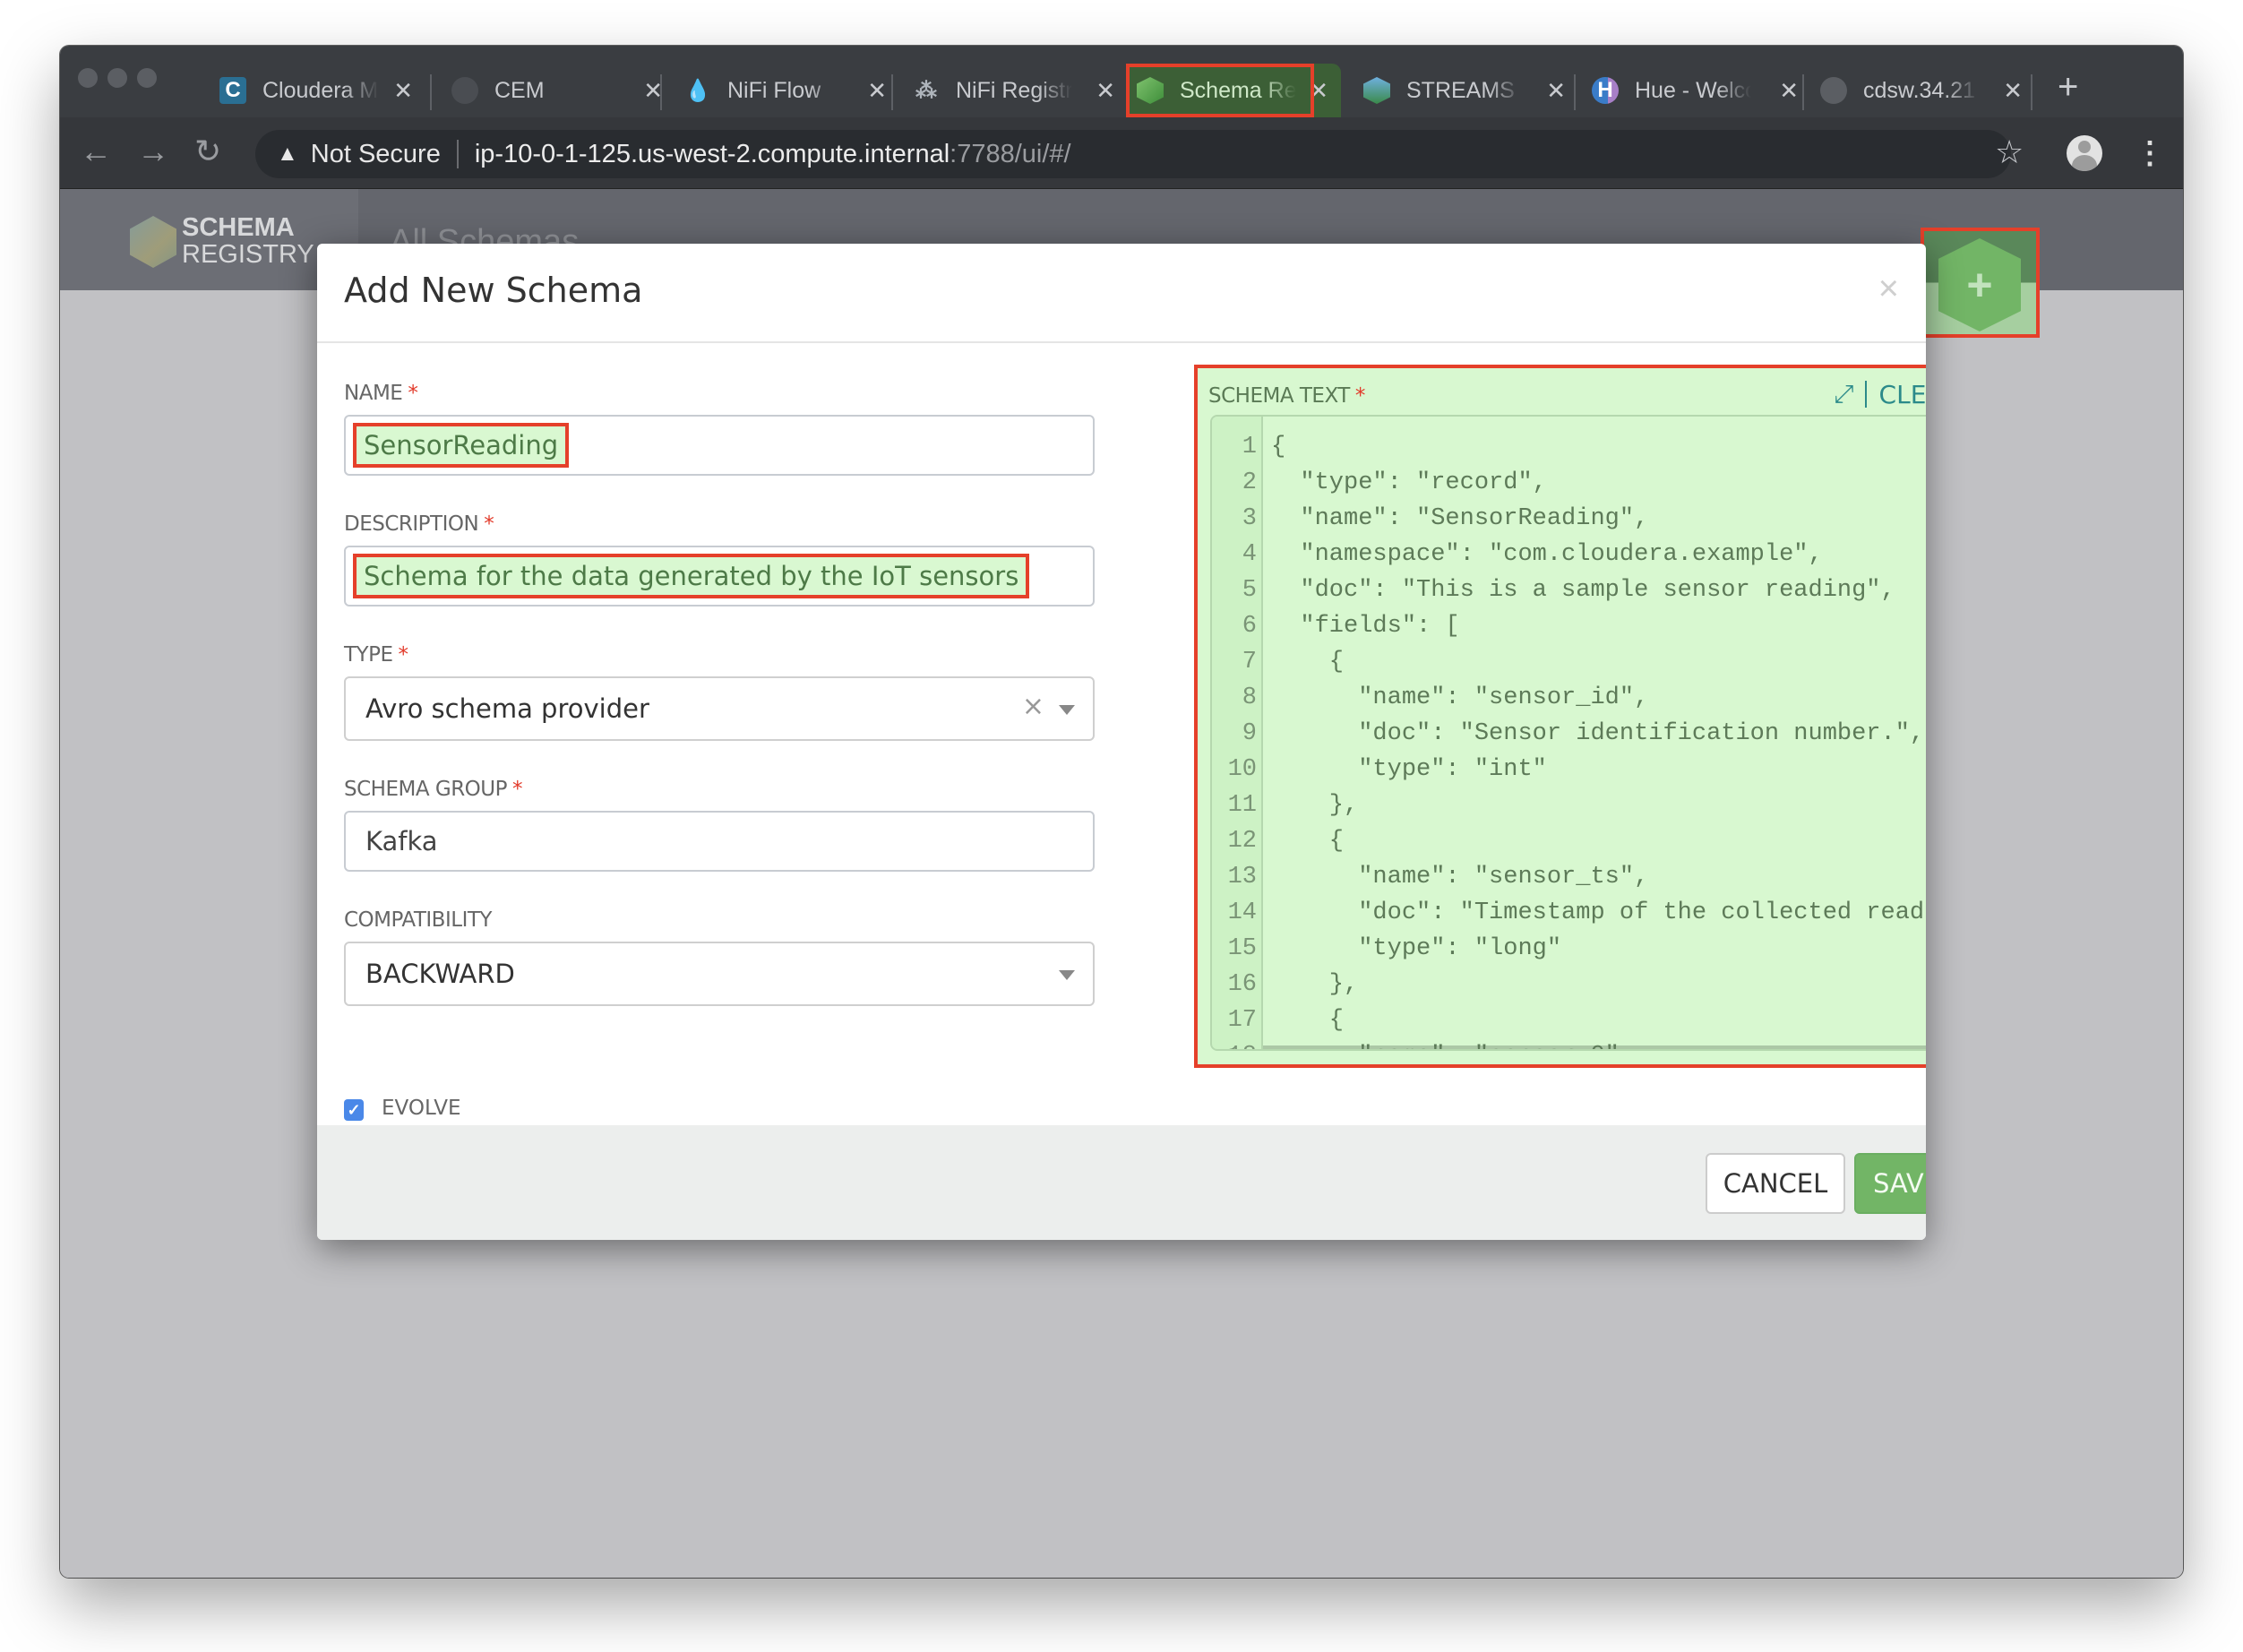 This screenshot has width=2243, height=1652. What do you see at coordinates (1242, 841) in the screenshot?
I see `line-number: 12` at bounding box center [1242, 841].